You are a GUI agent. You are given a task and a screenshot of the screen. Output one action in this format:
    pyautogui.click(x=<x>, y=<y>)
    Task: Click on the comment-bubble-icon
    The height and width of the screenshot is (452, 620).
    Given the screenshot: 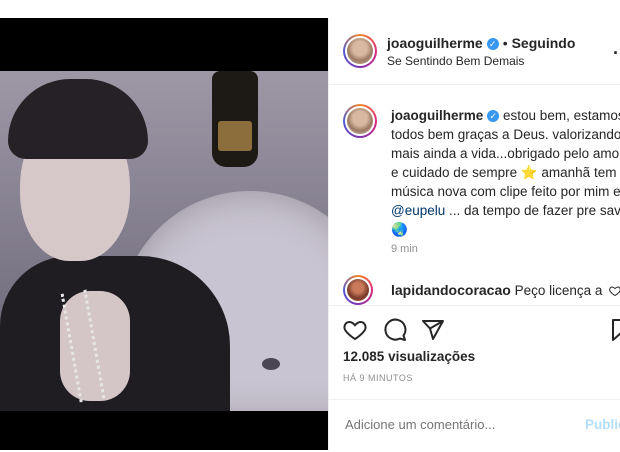 What is the action you would take?
    pyautogui.click(x=395, y=330)
    